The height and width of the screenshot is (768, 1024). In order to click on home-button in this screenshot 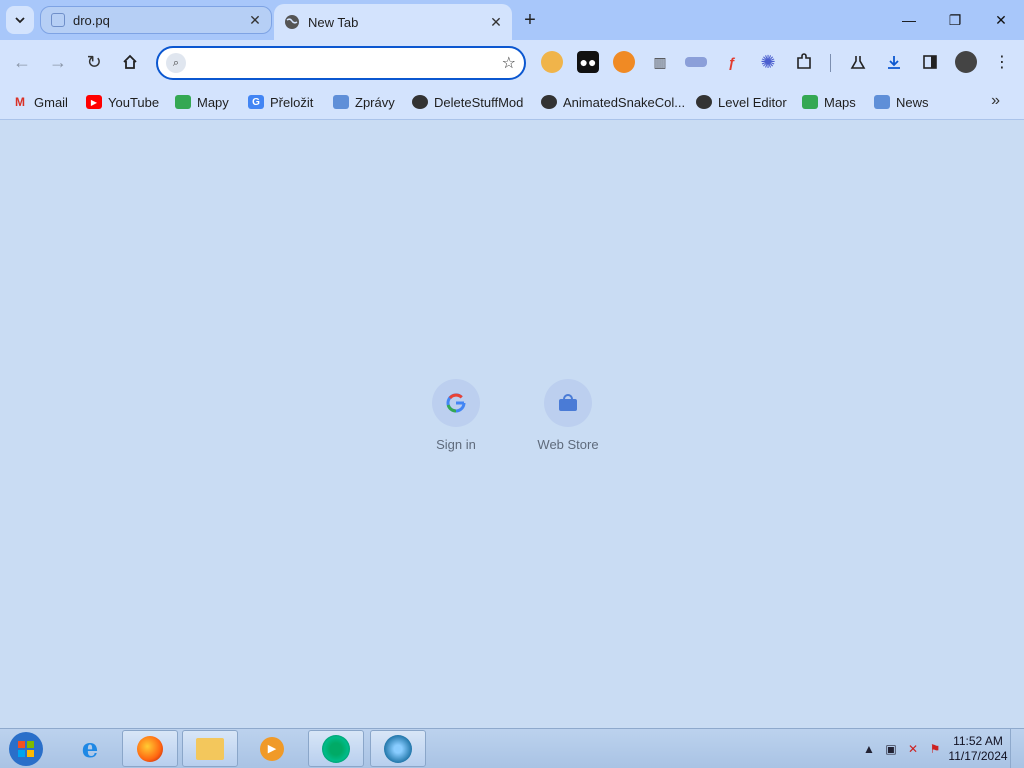, I will do `click(130, 62)`.